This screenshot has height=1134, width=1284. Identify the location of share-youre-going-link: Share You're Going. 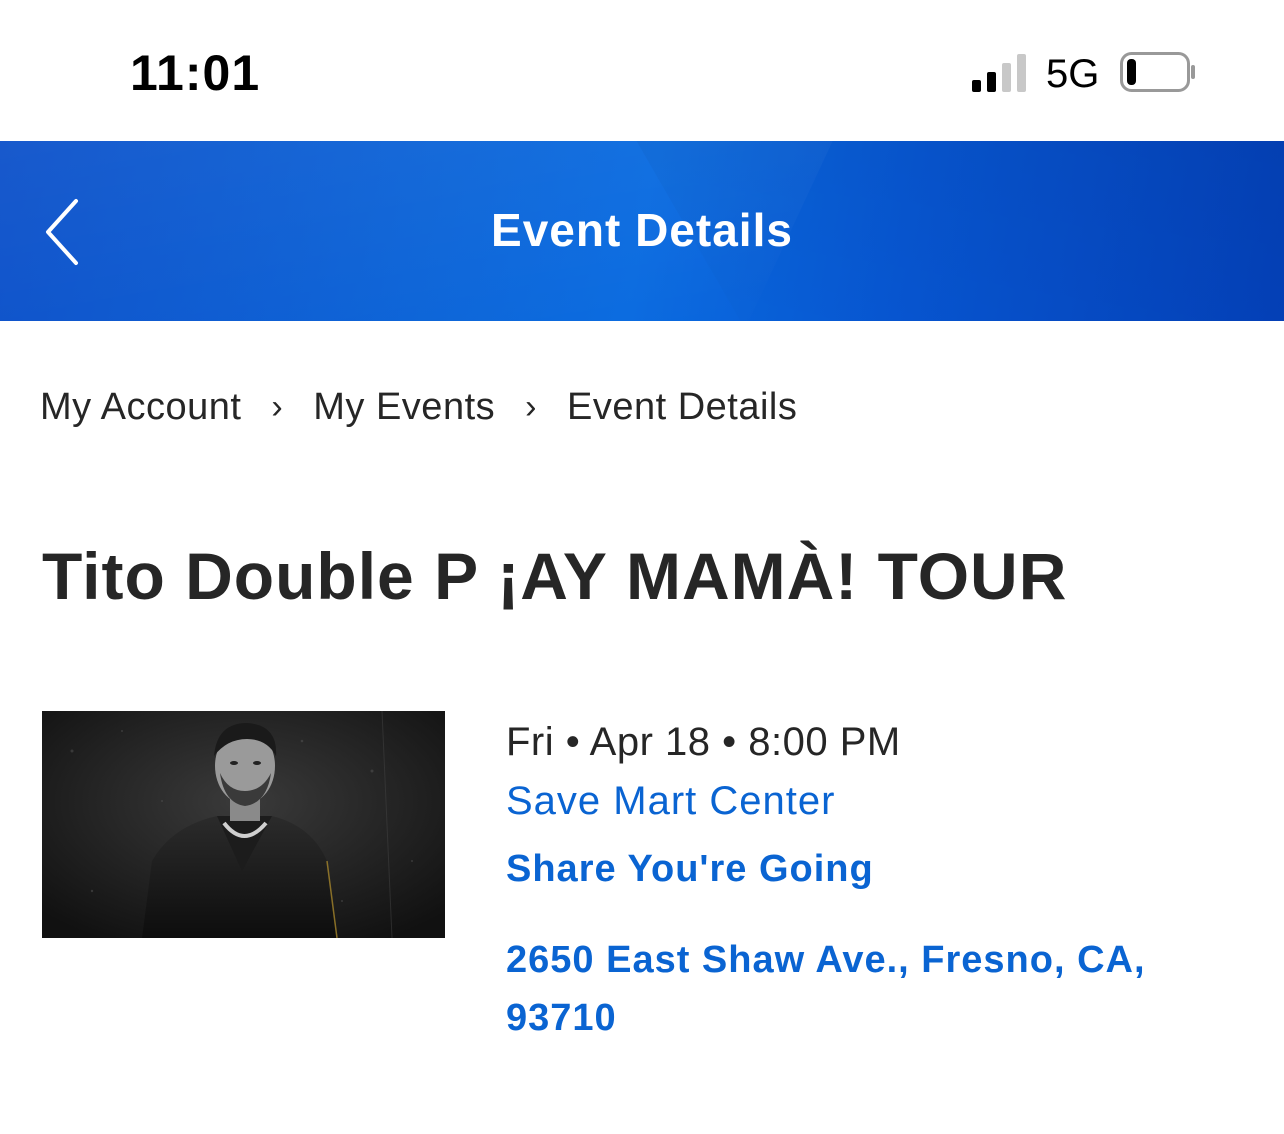
(876, 869).